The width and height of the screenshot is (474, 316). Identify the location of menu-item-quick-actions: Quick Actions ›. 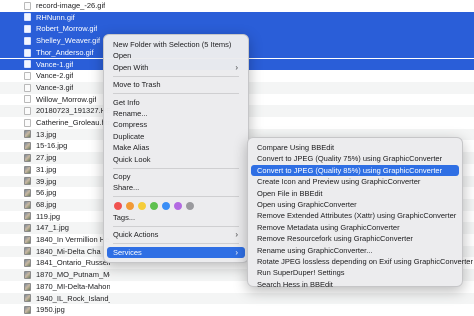
(176, 234).